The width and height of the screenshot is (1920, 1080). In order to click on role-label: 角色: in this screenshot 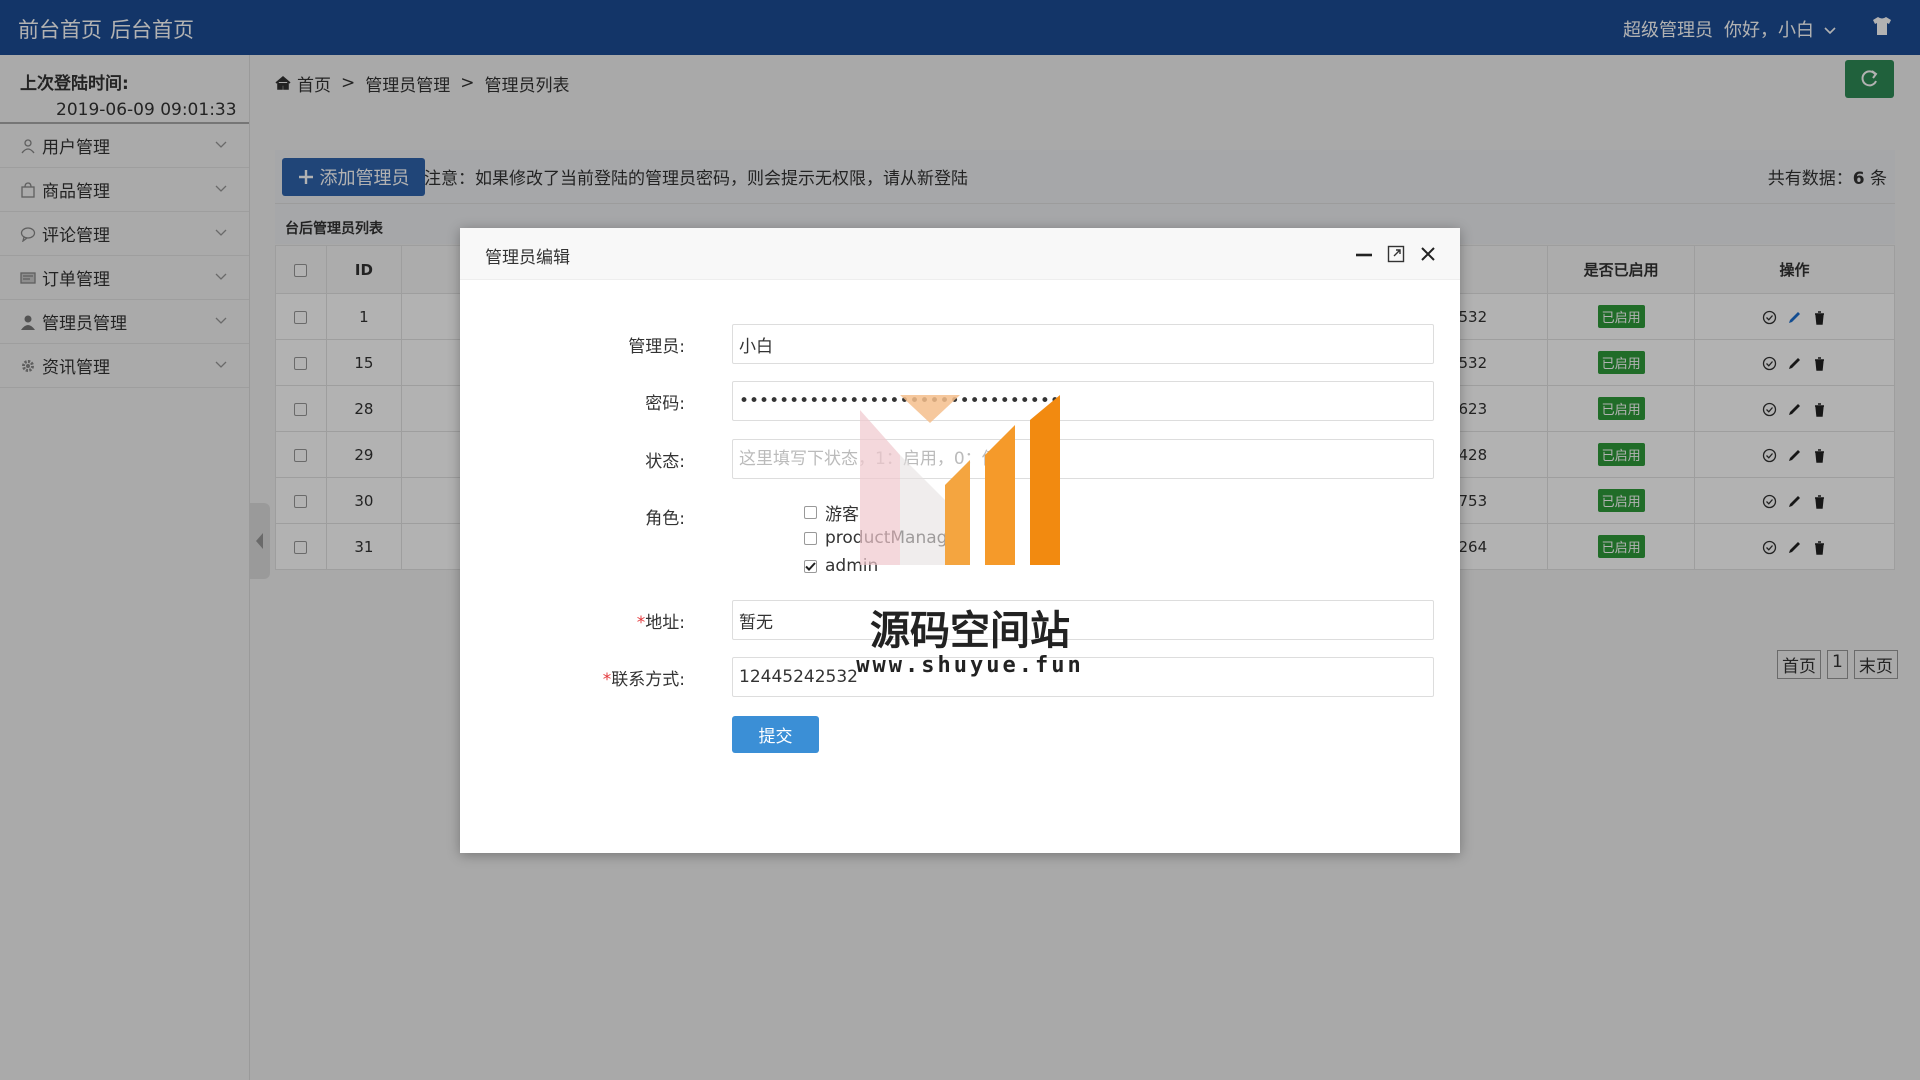, I will do `click(665, 519)`.